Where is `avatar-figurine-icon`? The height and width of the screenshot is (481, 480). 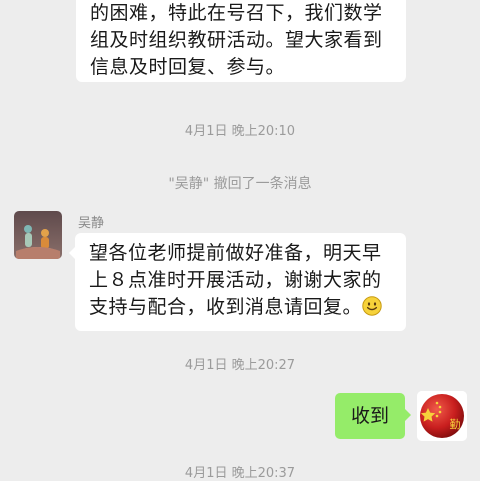
avatar-figurine-icon is located at coordinates (38, 235).